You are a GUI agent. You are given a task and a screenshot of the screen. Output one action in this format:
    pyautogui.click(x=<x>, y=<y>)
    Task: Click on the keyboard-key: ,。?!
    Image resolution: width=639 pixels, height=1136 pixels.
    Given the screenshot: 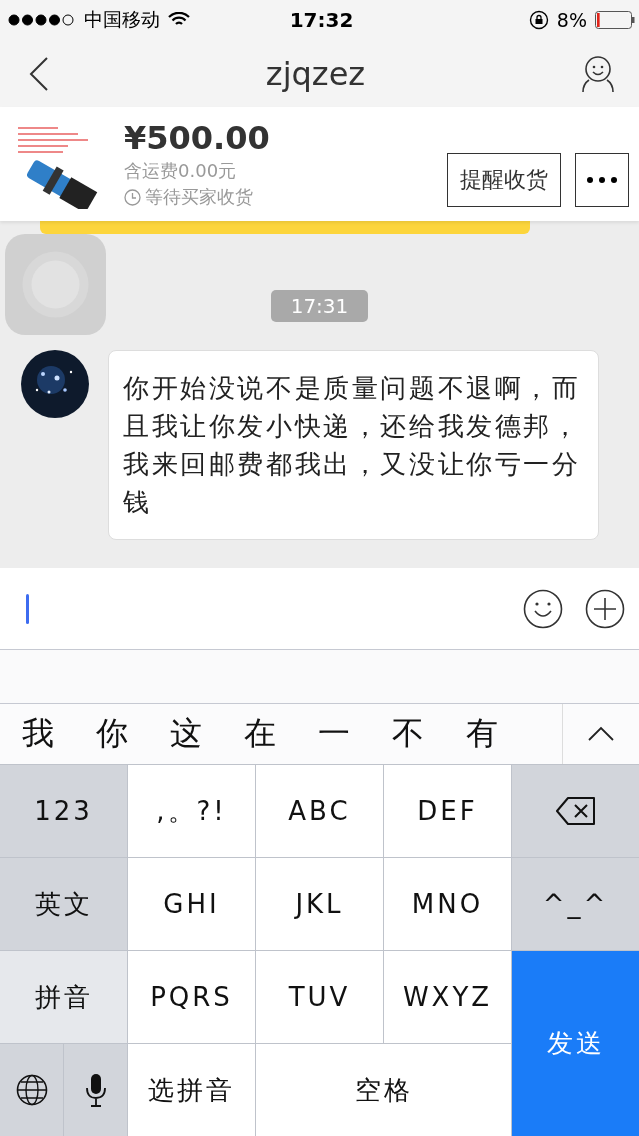 What is the action you would take?
    pyautogui.click(x=191, y=811)
    